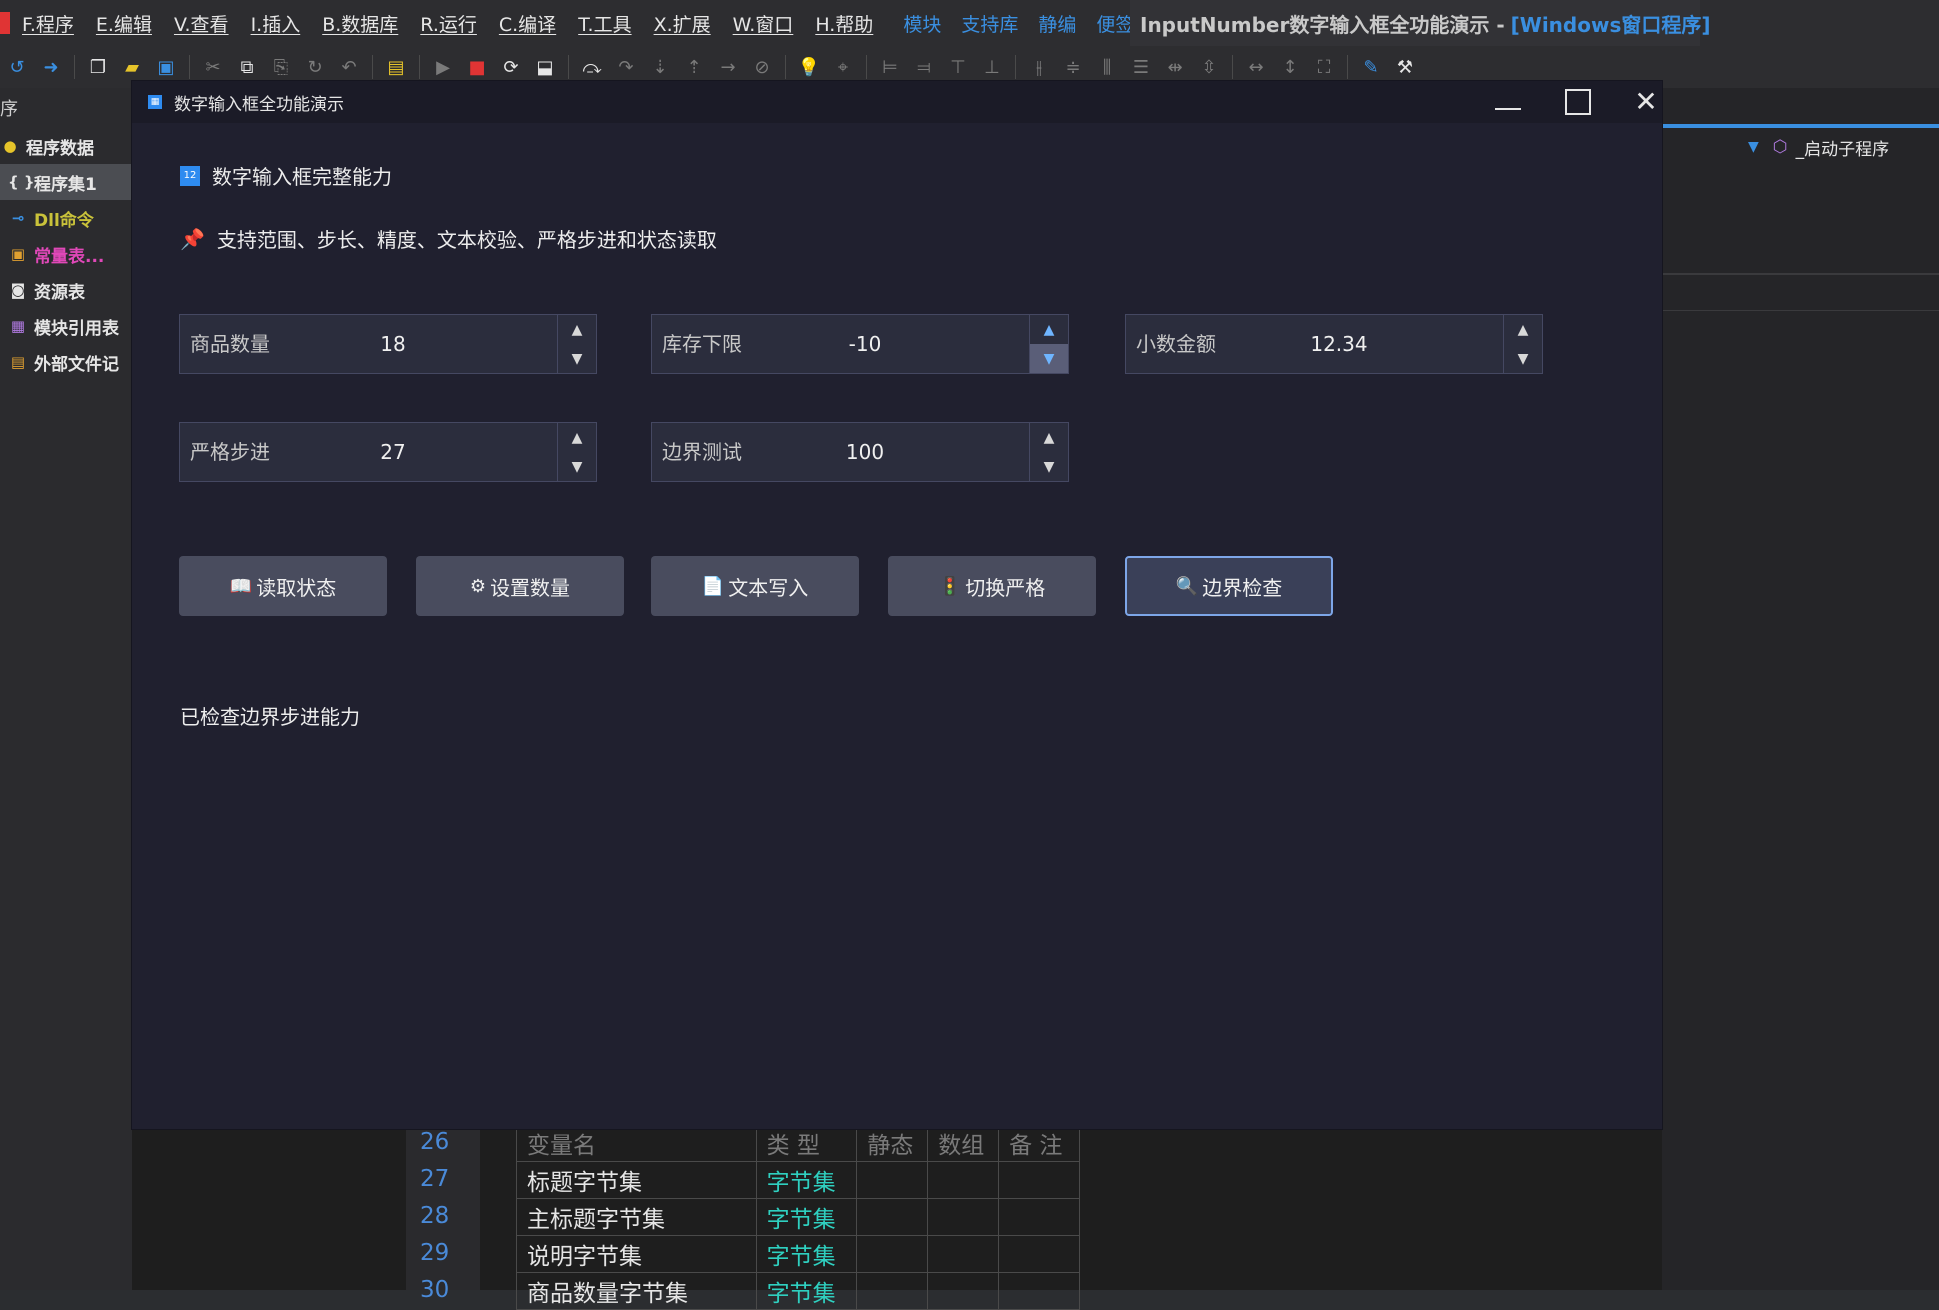 This screenshot has height=1310, width=1939. What do you see at coordinates (1753, 147) in the screenshot?
I see `dropdown-arrow-icon: ▼` at bounding box center [1753, 147].